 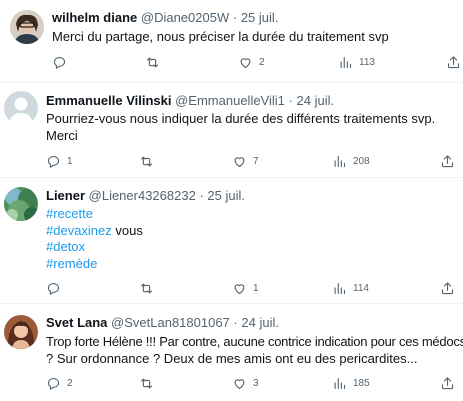 I want to click on like-button: 2, so click(x=251, y=62).